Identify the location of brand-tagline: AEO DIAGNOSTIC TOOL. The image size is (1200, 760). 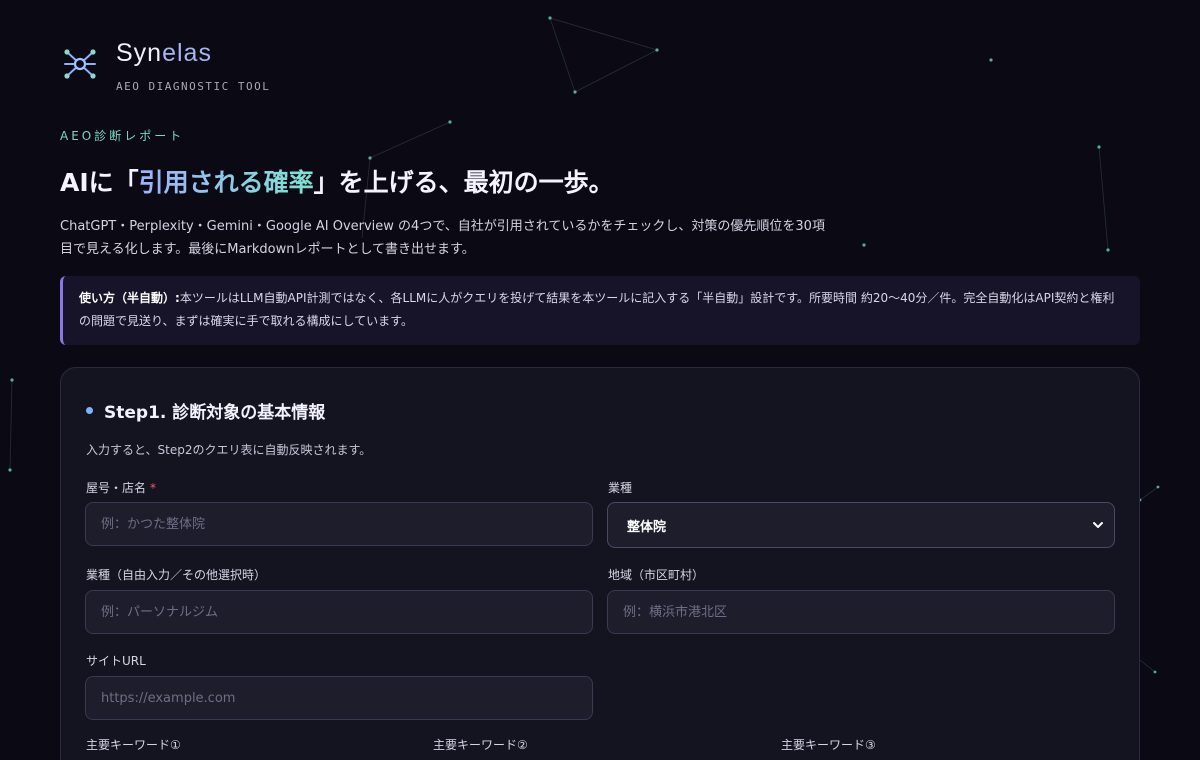
(193, 86).